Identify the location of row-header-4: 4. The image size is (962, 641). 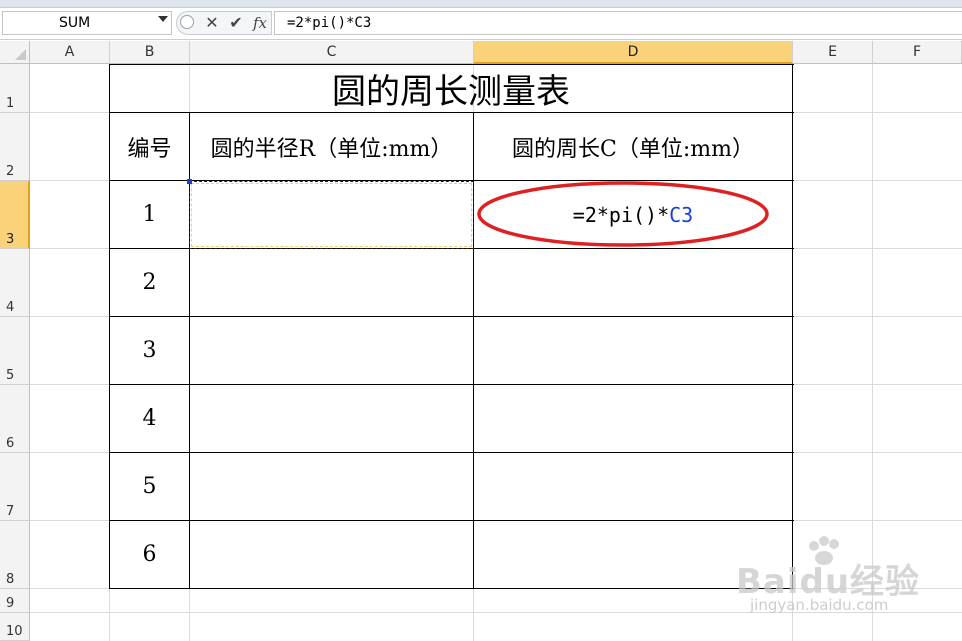
(15, 283).